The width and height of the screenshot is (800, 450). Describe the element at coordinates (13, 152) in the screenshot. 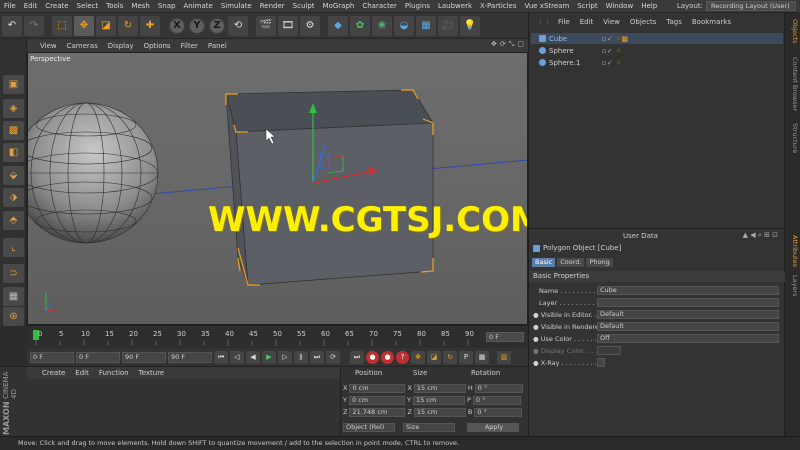

I see `workplane-icon: ◧` at that location.